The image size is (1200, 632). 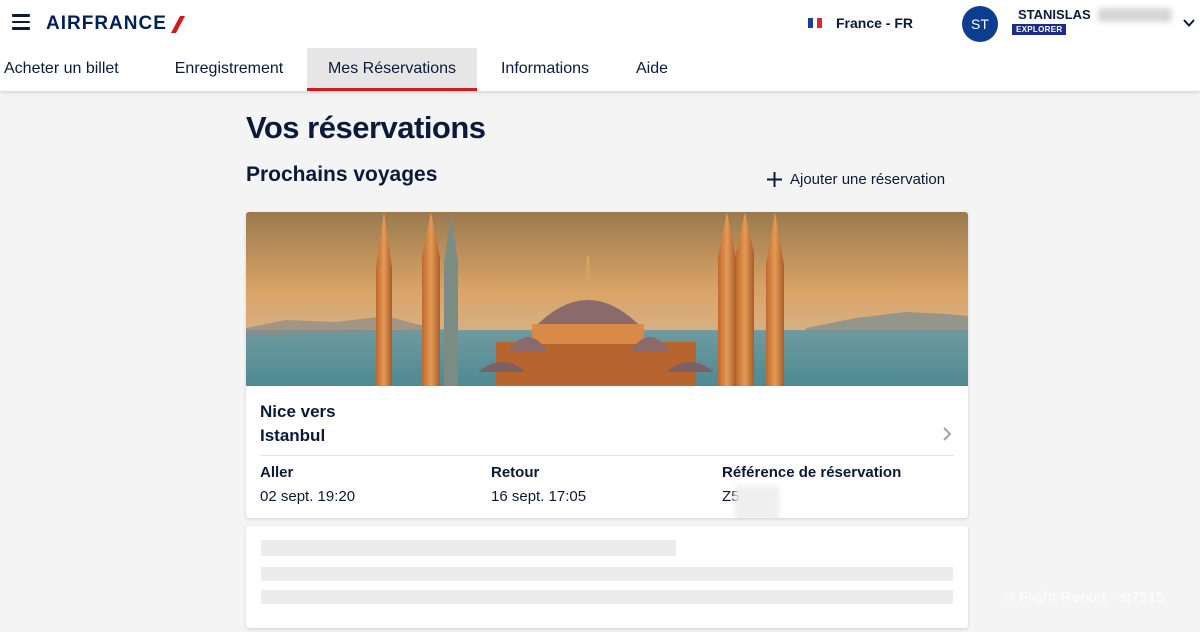 I want to click on hamburger-icon, so click(x=21, y=23).